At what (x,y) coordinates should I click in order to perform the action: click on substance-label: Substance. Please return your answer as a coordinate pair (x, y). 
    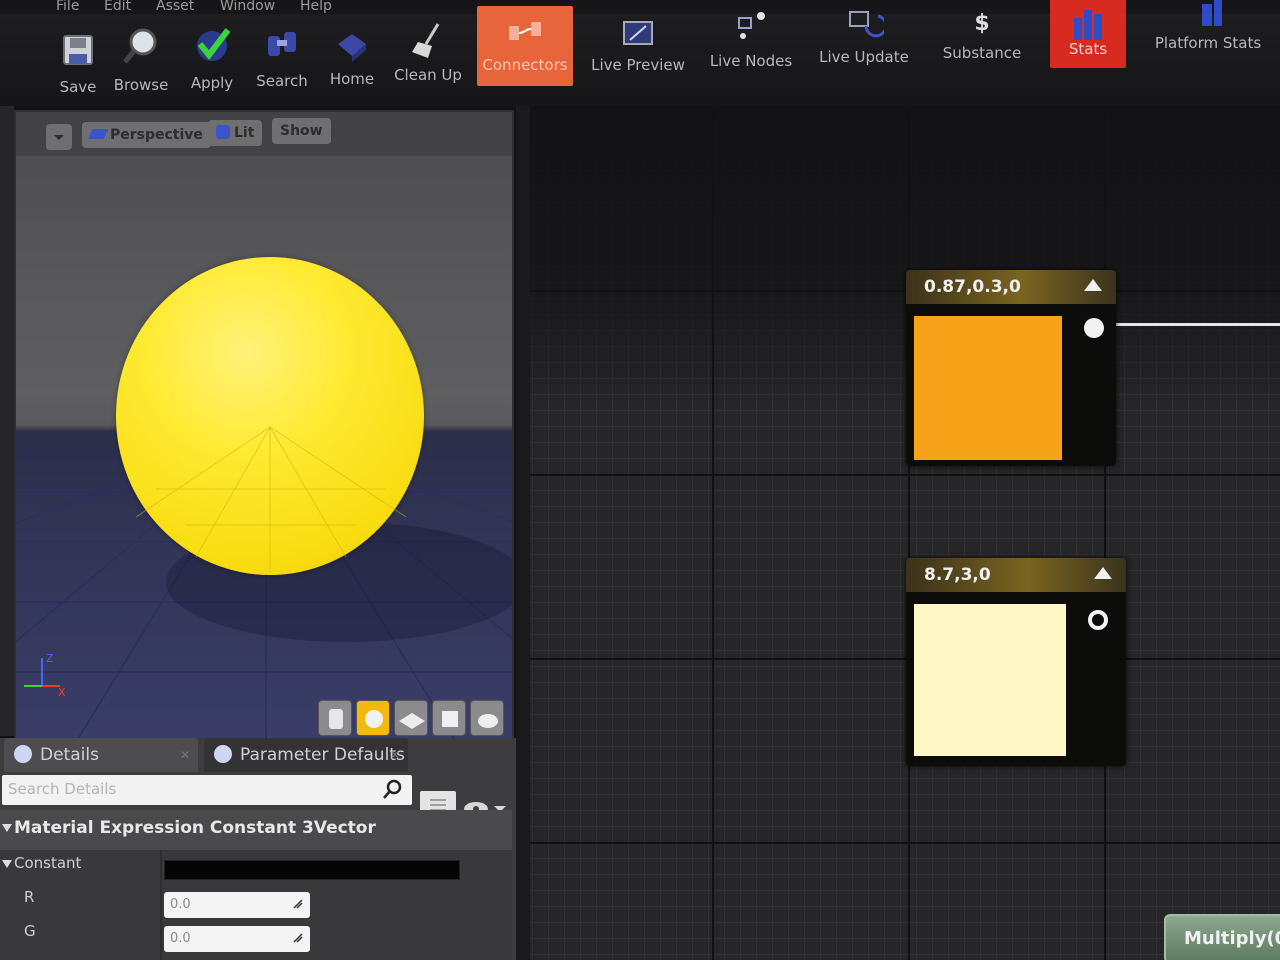
    Looking at the image, I should click on (982, 53).